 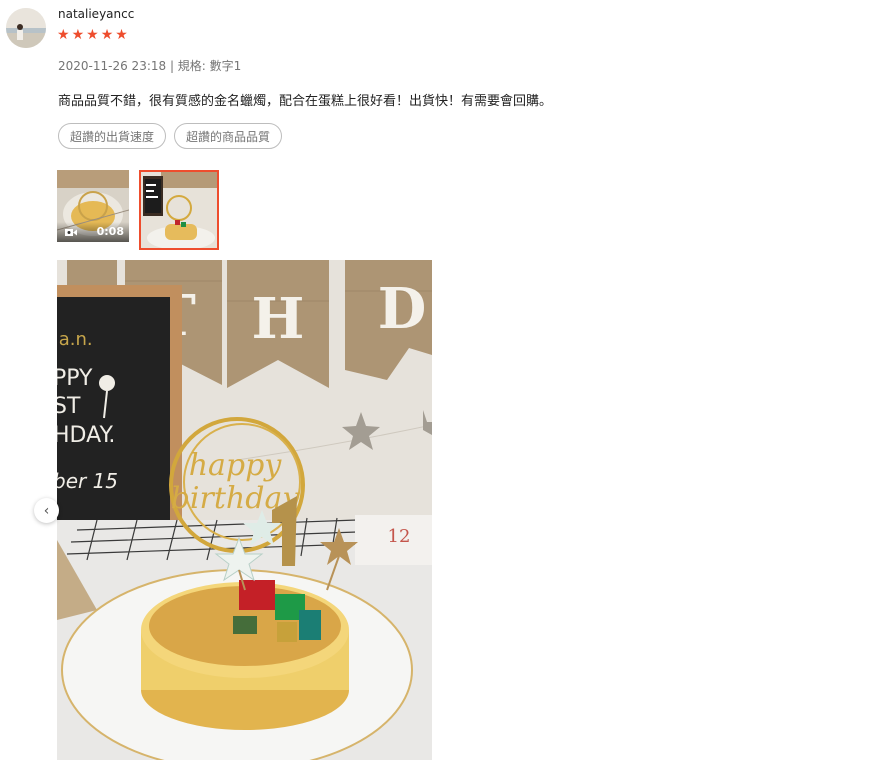 I want to click on board-line-4: HDAY., so click(x=86, y=435).